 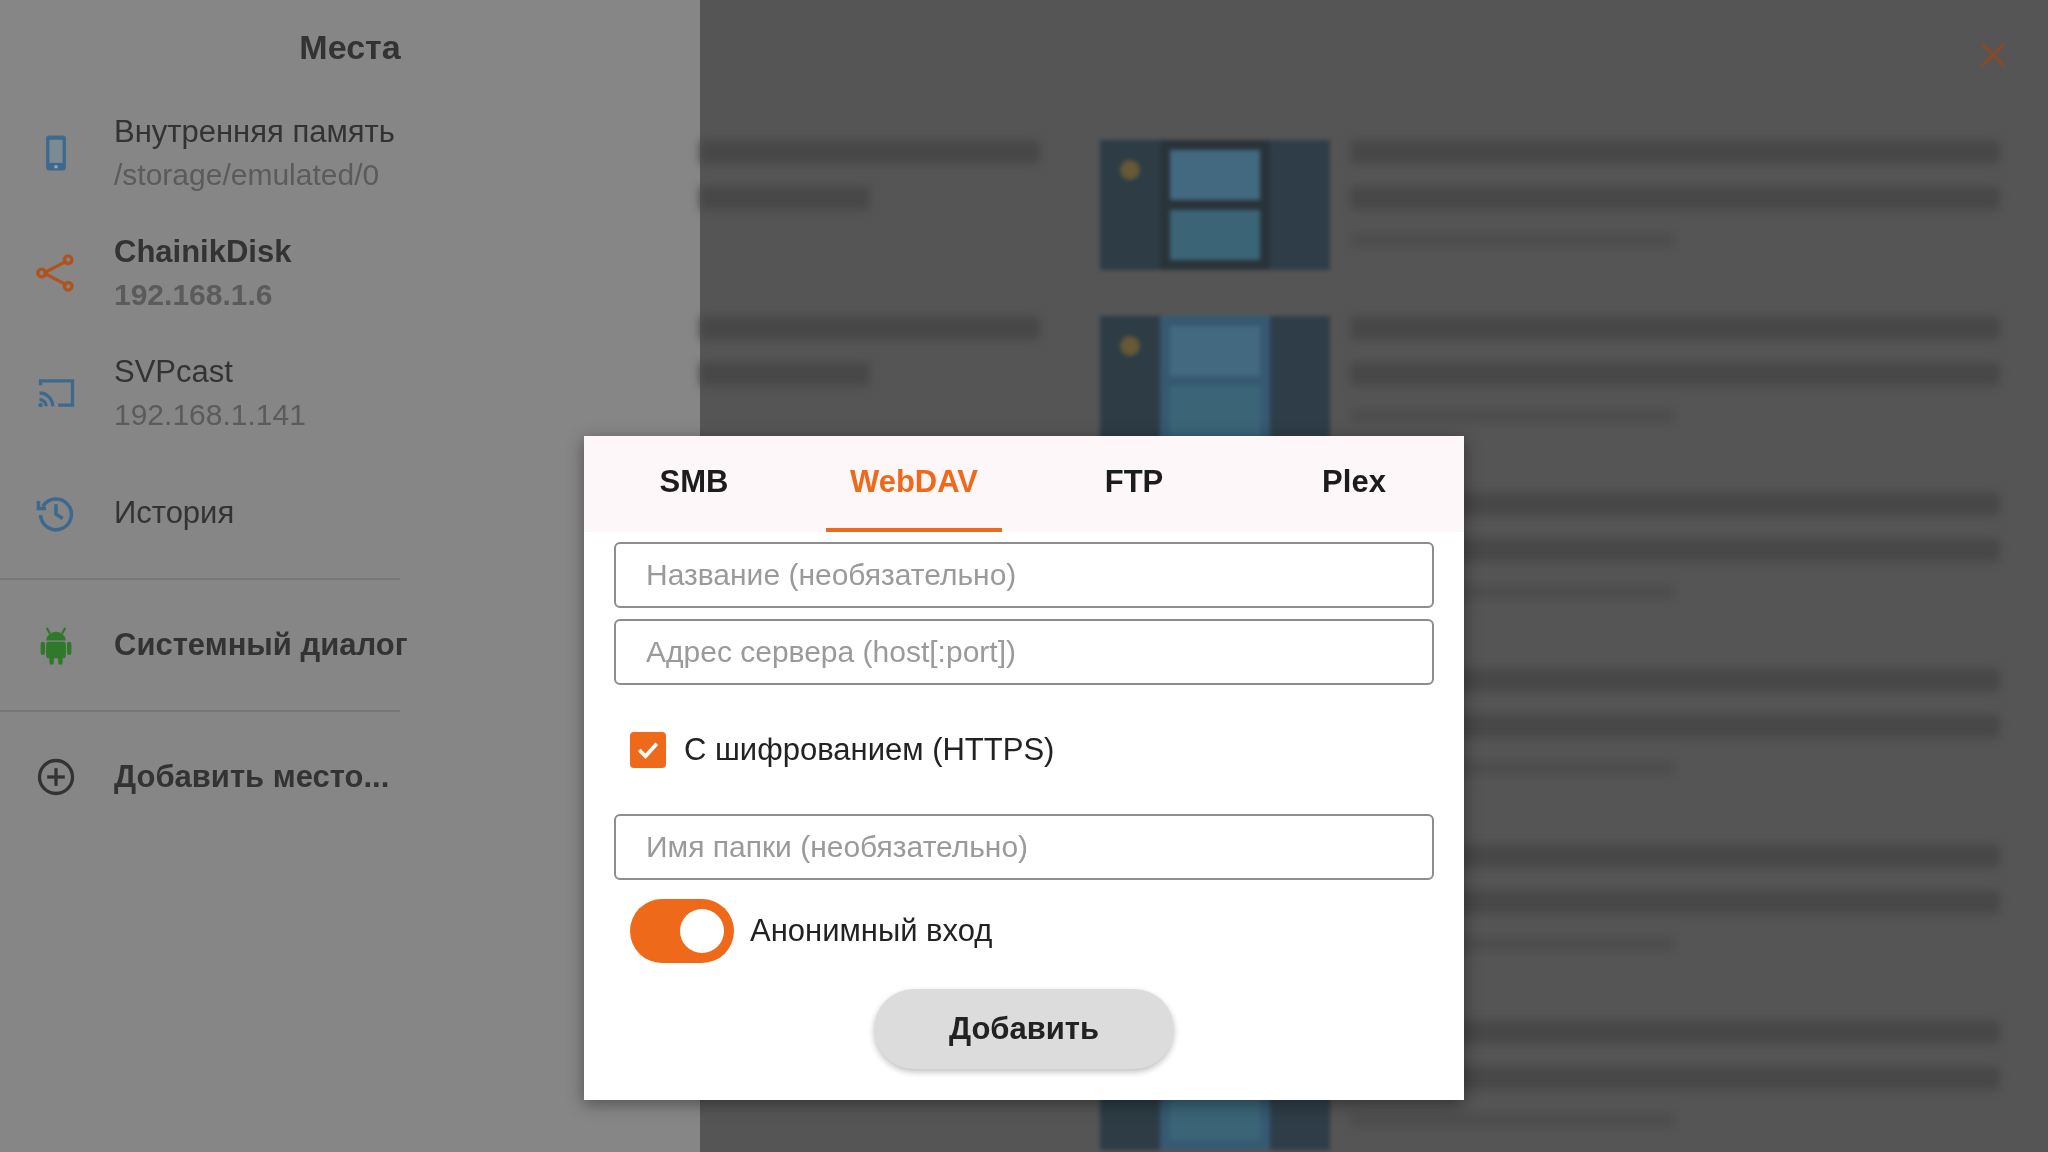 What do you see at coordinates (1134, 484) in the screenshot?
I see `tab: FTP` at bounding box center [1134, 484].